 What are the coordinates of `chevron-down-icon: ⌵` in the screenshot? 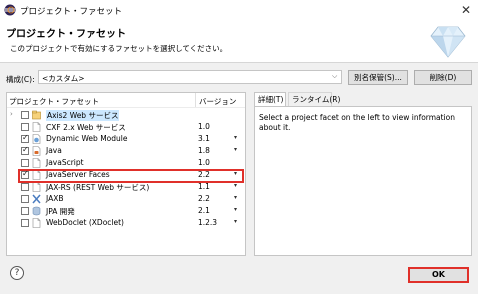 It's located at (334, 76).